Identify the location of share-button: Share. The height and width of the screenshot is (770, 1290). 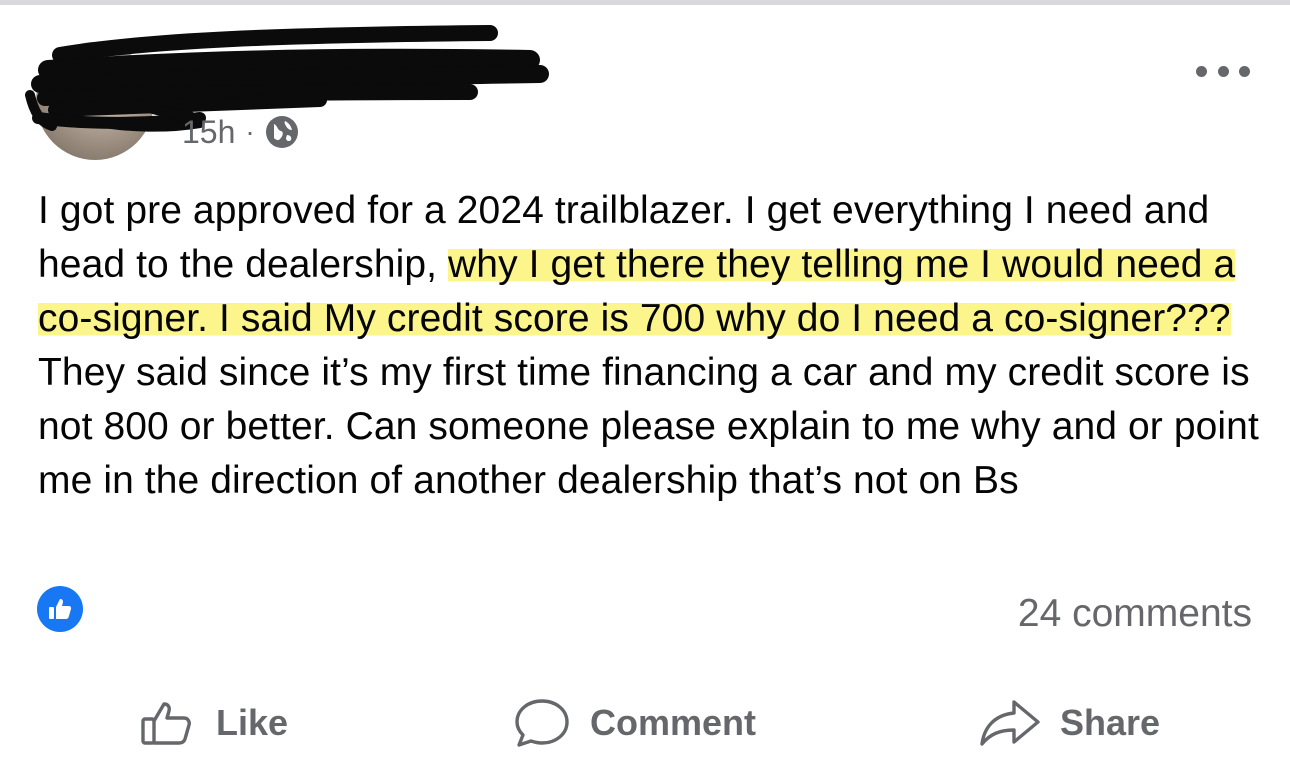
(1069, 723).